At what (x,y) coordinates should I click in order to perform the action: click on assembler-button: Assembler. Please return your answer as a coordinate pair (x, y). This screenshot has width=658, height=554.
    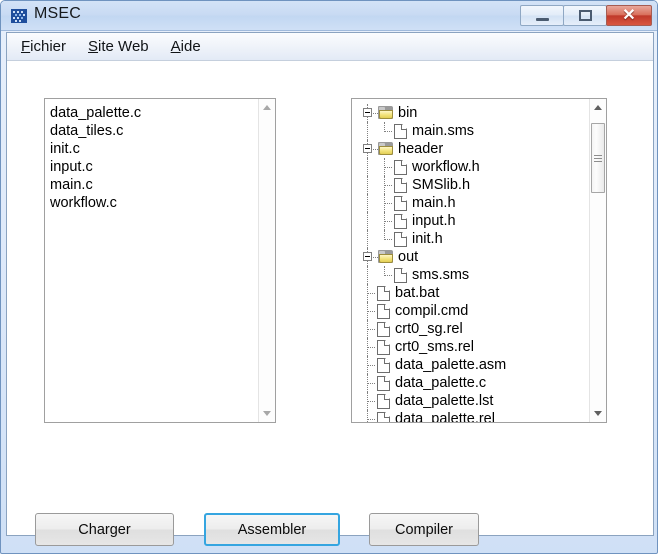
    Looking at the image, I should click on (272, 529).